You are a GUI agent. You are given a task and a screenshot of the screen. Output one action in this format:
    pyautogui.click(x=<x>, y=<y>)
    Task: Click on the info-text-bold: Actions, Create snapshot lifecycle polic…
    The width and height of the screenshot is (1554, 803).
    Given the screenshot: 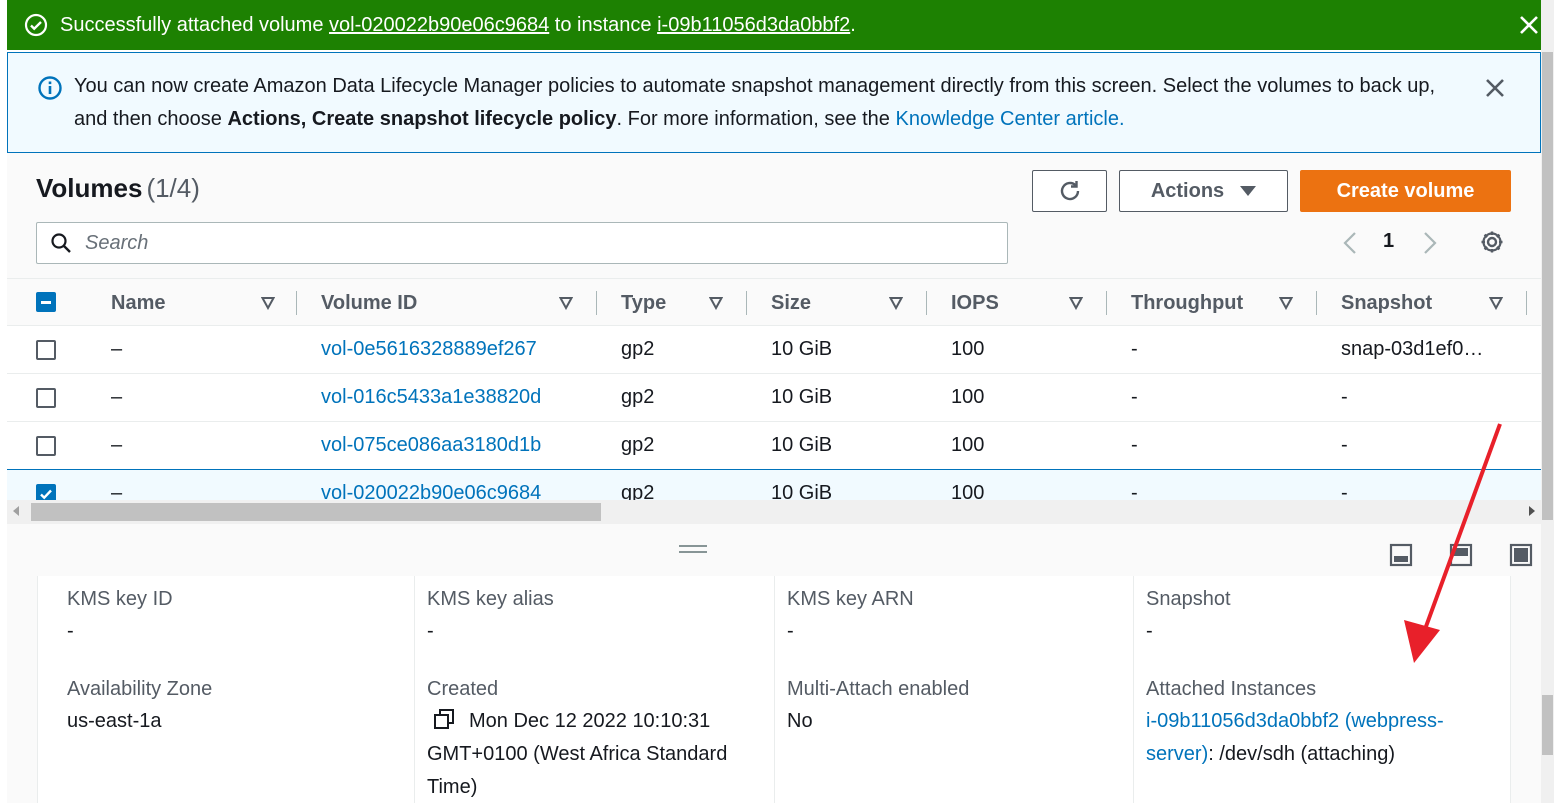 What is the action you would take?
    pyautogui.click(x=422, y=119)
    